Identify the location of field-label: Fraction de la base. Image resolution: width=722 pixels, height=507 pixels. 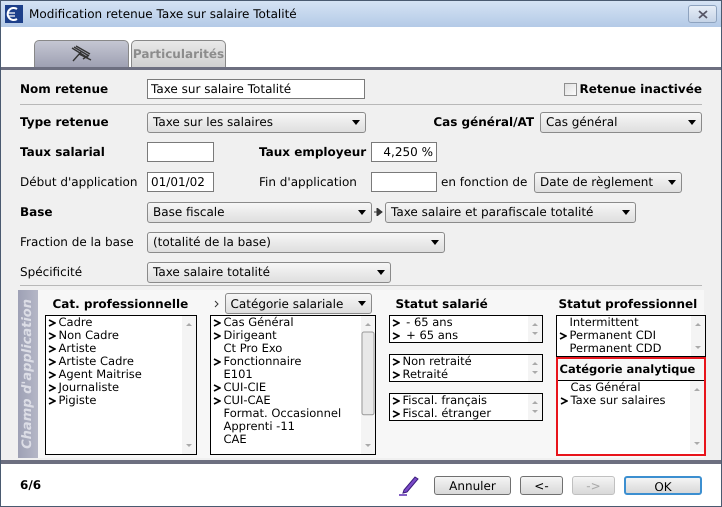
(77, 242).